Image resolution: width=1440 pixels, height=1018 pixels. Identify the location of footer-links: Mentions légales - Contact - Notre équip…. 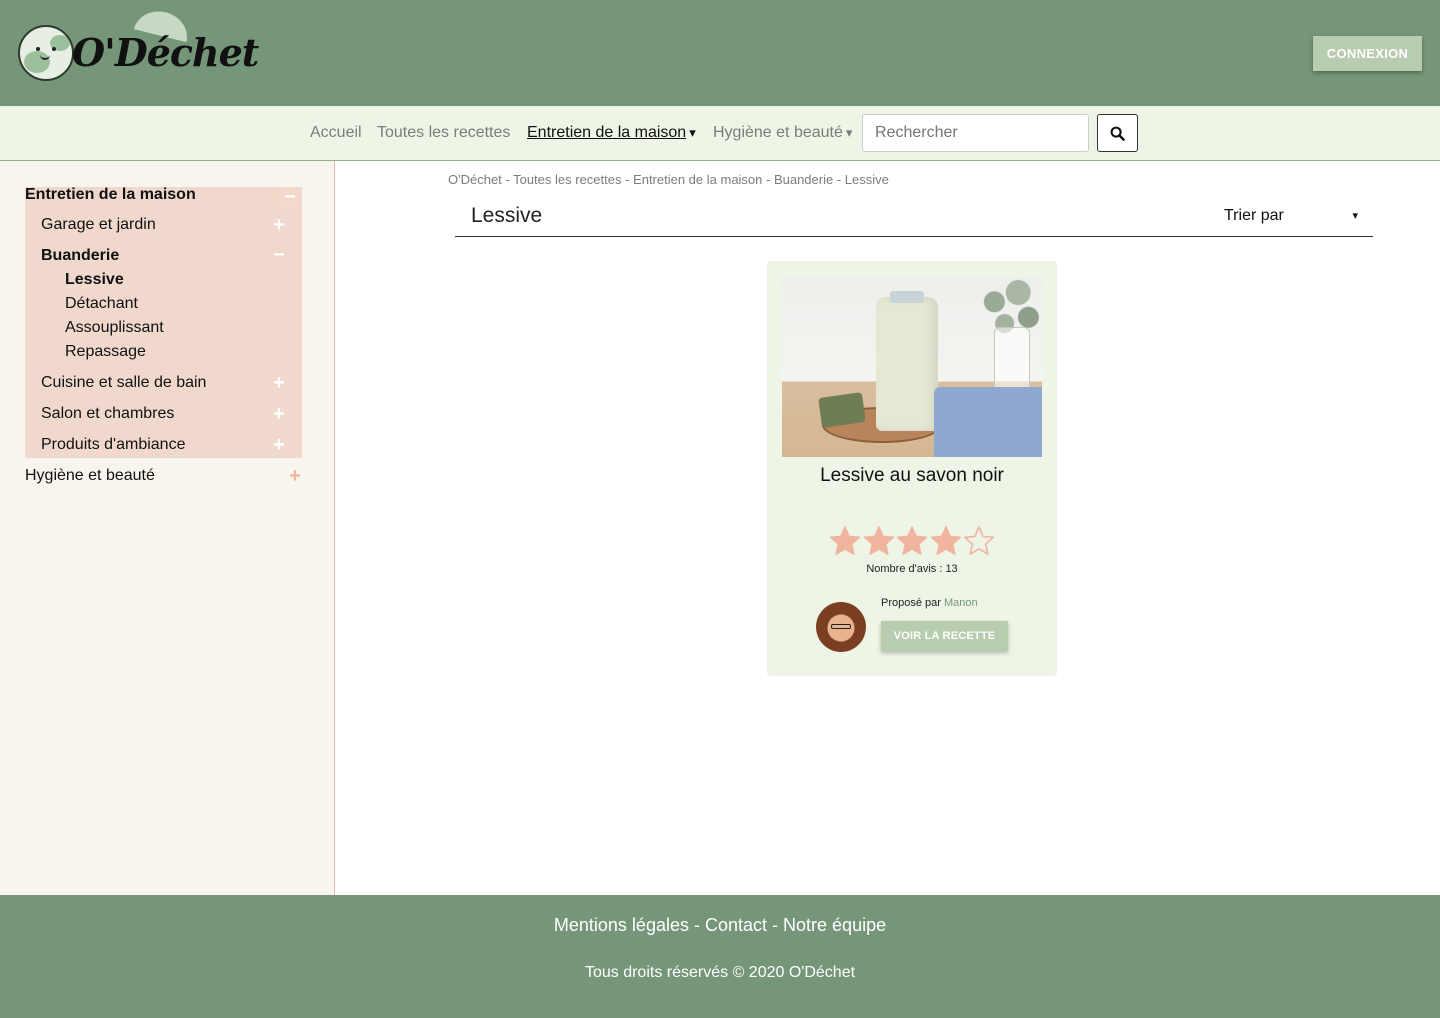
(720, 925).